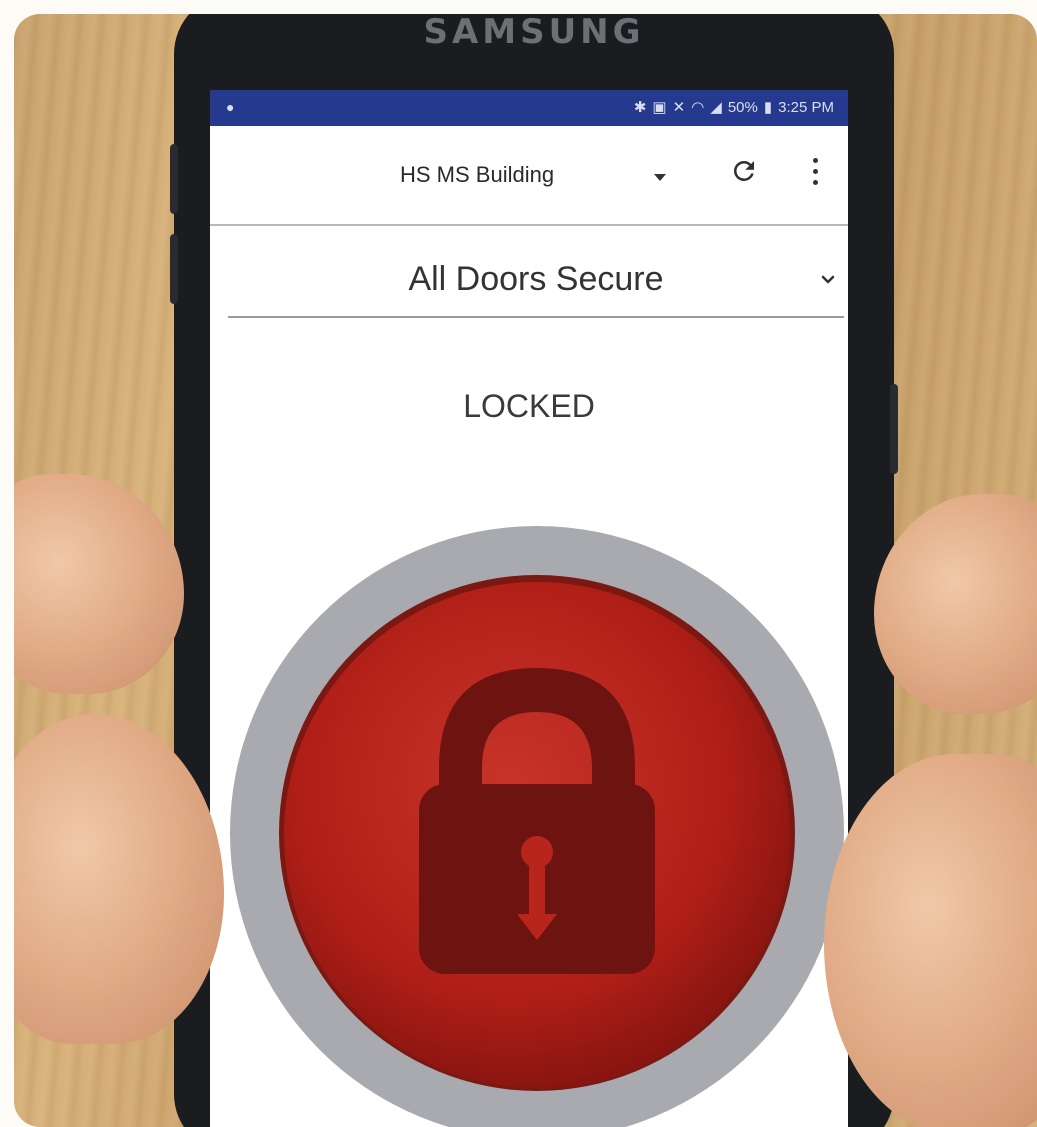  I want to click on wifi-icon: ◠, so click(698, 107).